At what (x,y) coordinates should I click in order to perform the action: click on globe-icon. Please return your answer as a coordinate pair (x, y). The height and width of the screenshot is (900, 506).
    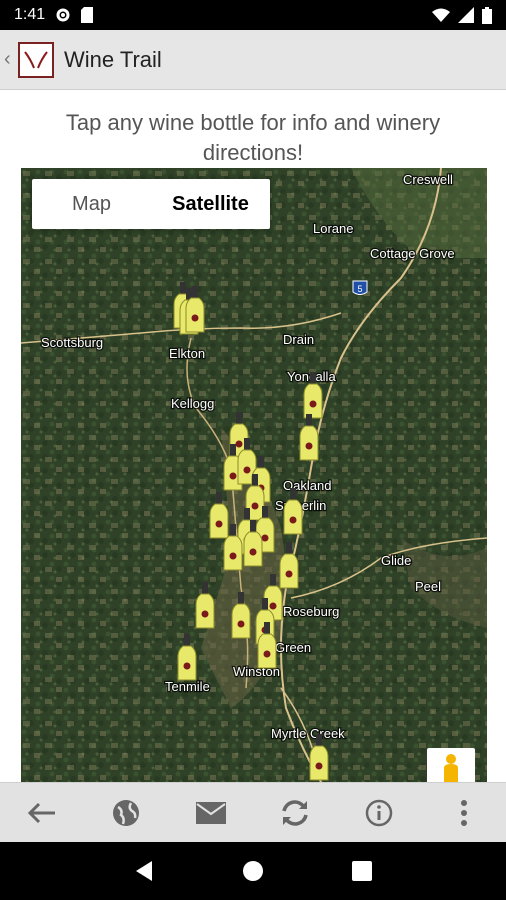
    Looking at the image, I should click on (126, 812).